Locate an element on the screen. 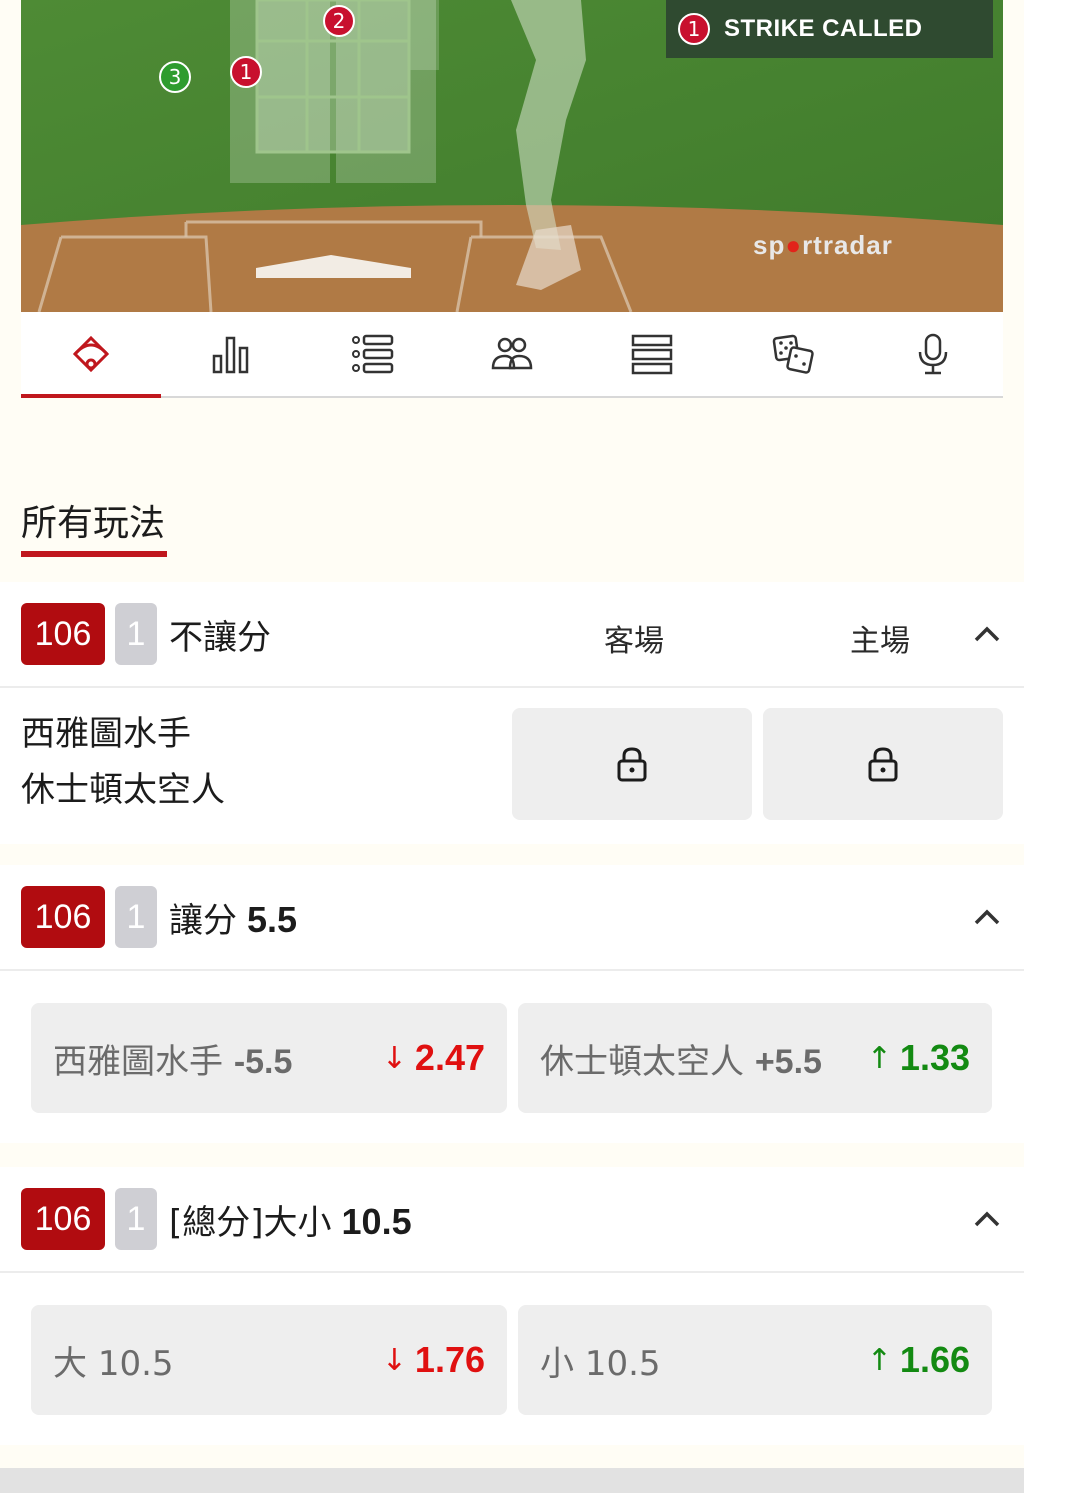  market-line: 10.5 is located at coordinates (376, 1221).